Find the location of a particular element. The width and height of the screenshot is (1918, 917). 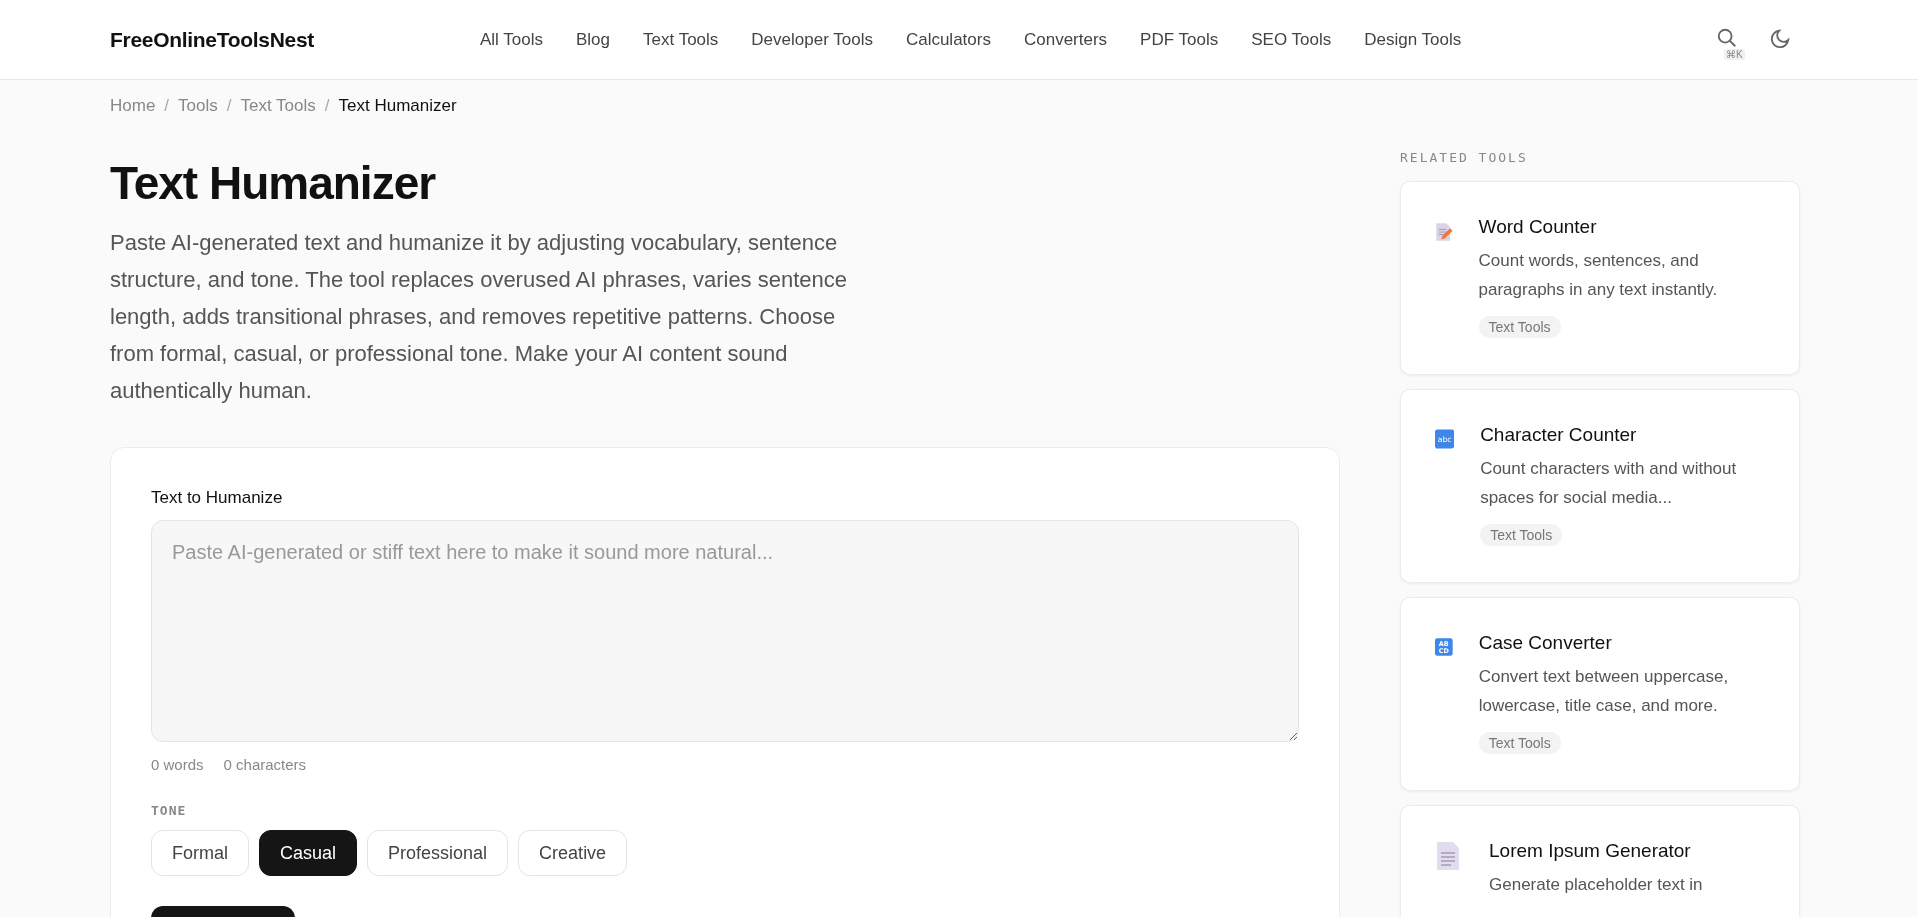

nav-link: Text Tools is located at coordinates (681, 39).